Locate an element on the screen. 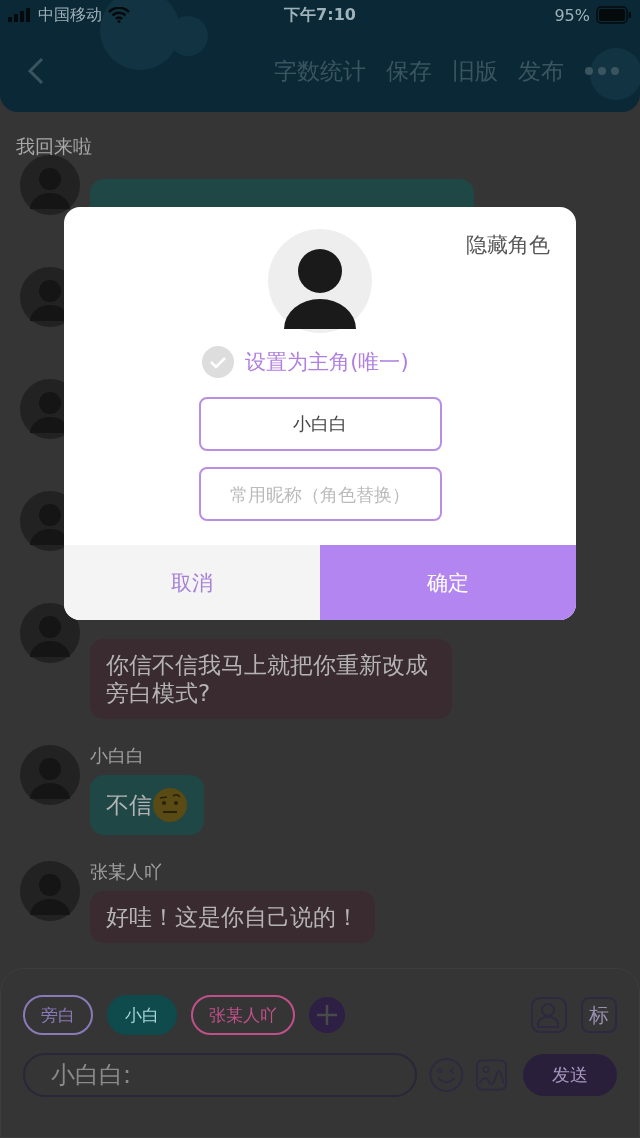  message-text: 你信不信我马上就把你重新改成旁白模式? is located at coordinates (267, 679).